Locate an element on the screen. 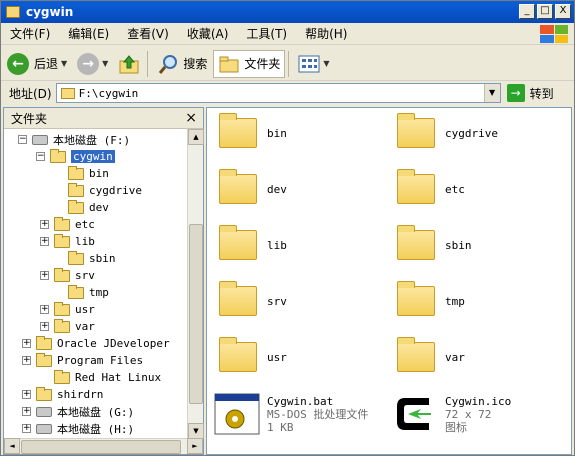 The width and height of the screenshot is (575, 456). address-input: F:\cygwin ▼ is located at coordinates (278, 93).